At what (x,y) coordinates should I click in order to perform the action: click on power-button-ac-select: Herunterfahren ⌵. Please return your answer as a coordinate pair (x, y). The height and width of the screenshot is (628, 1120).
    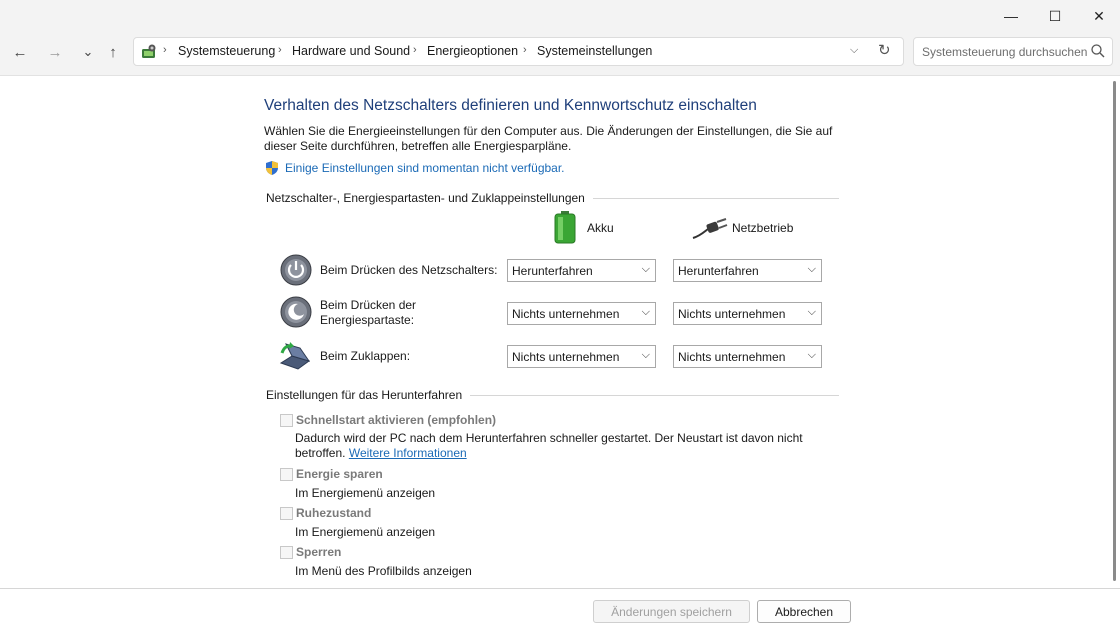
    Looking at the image, I should click on (747, 270).